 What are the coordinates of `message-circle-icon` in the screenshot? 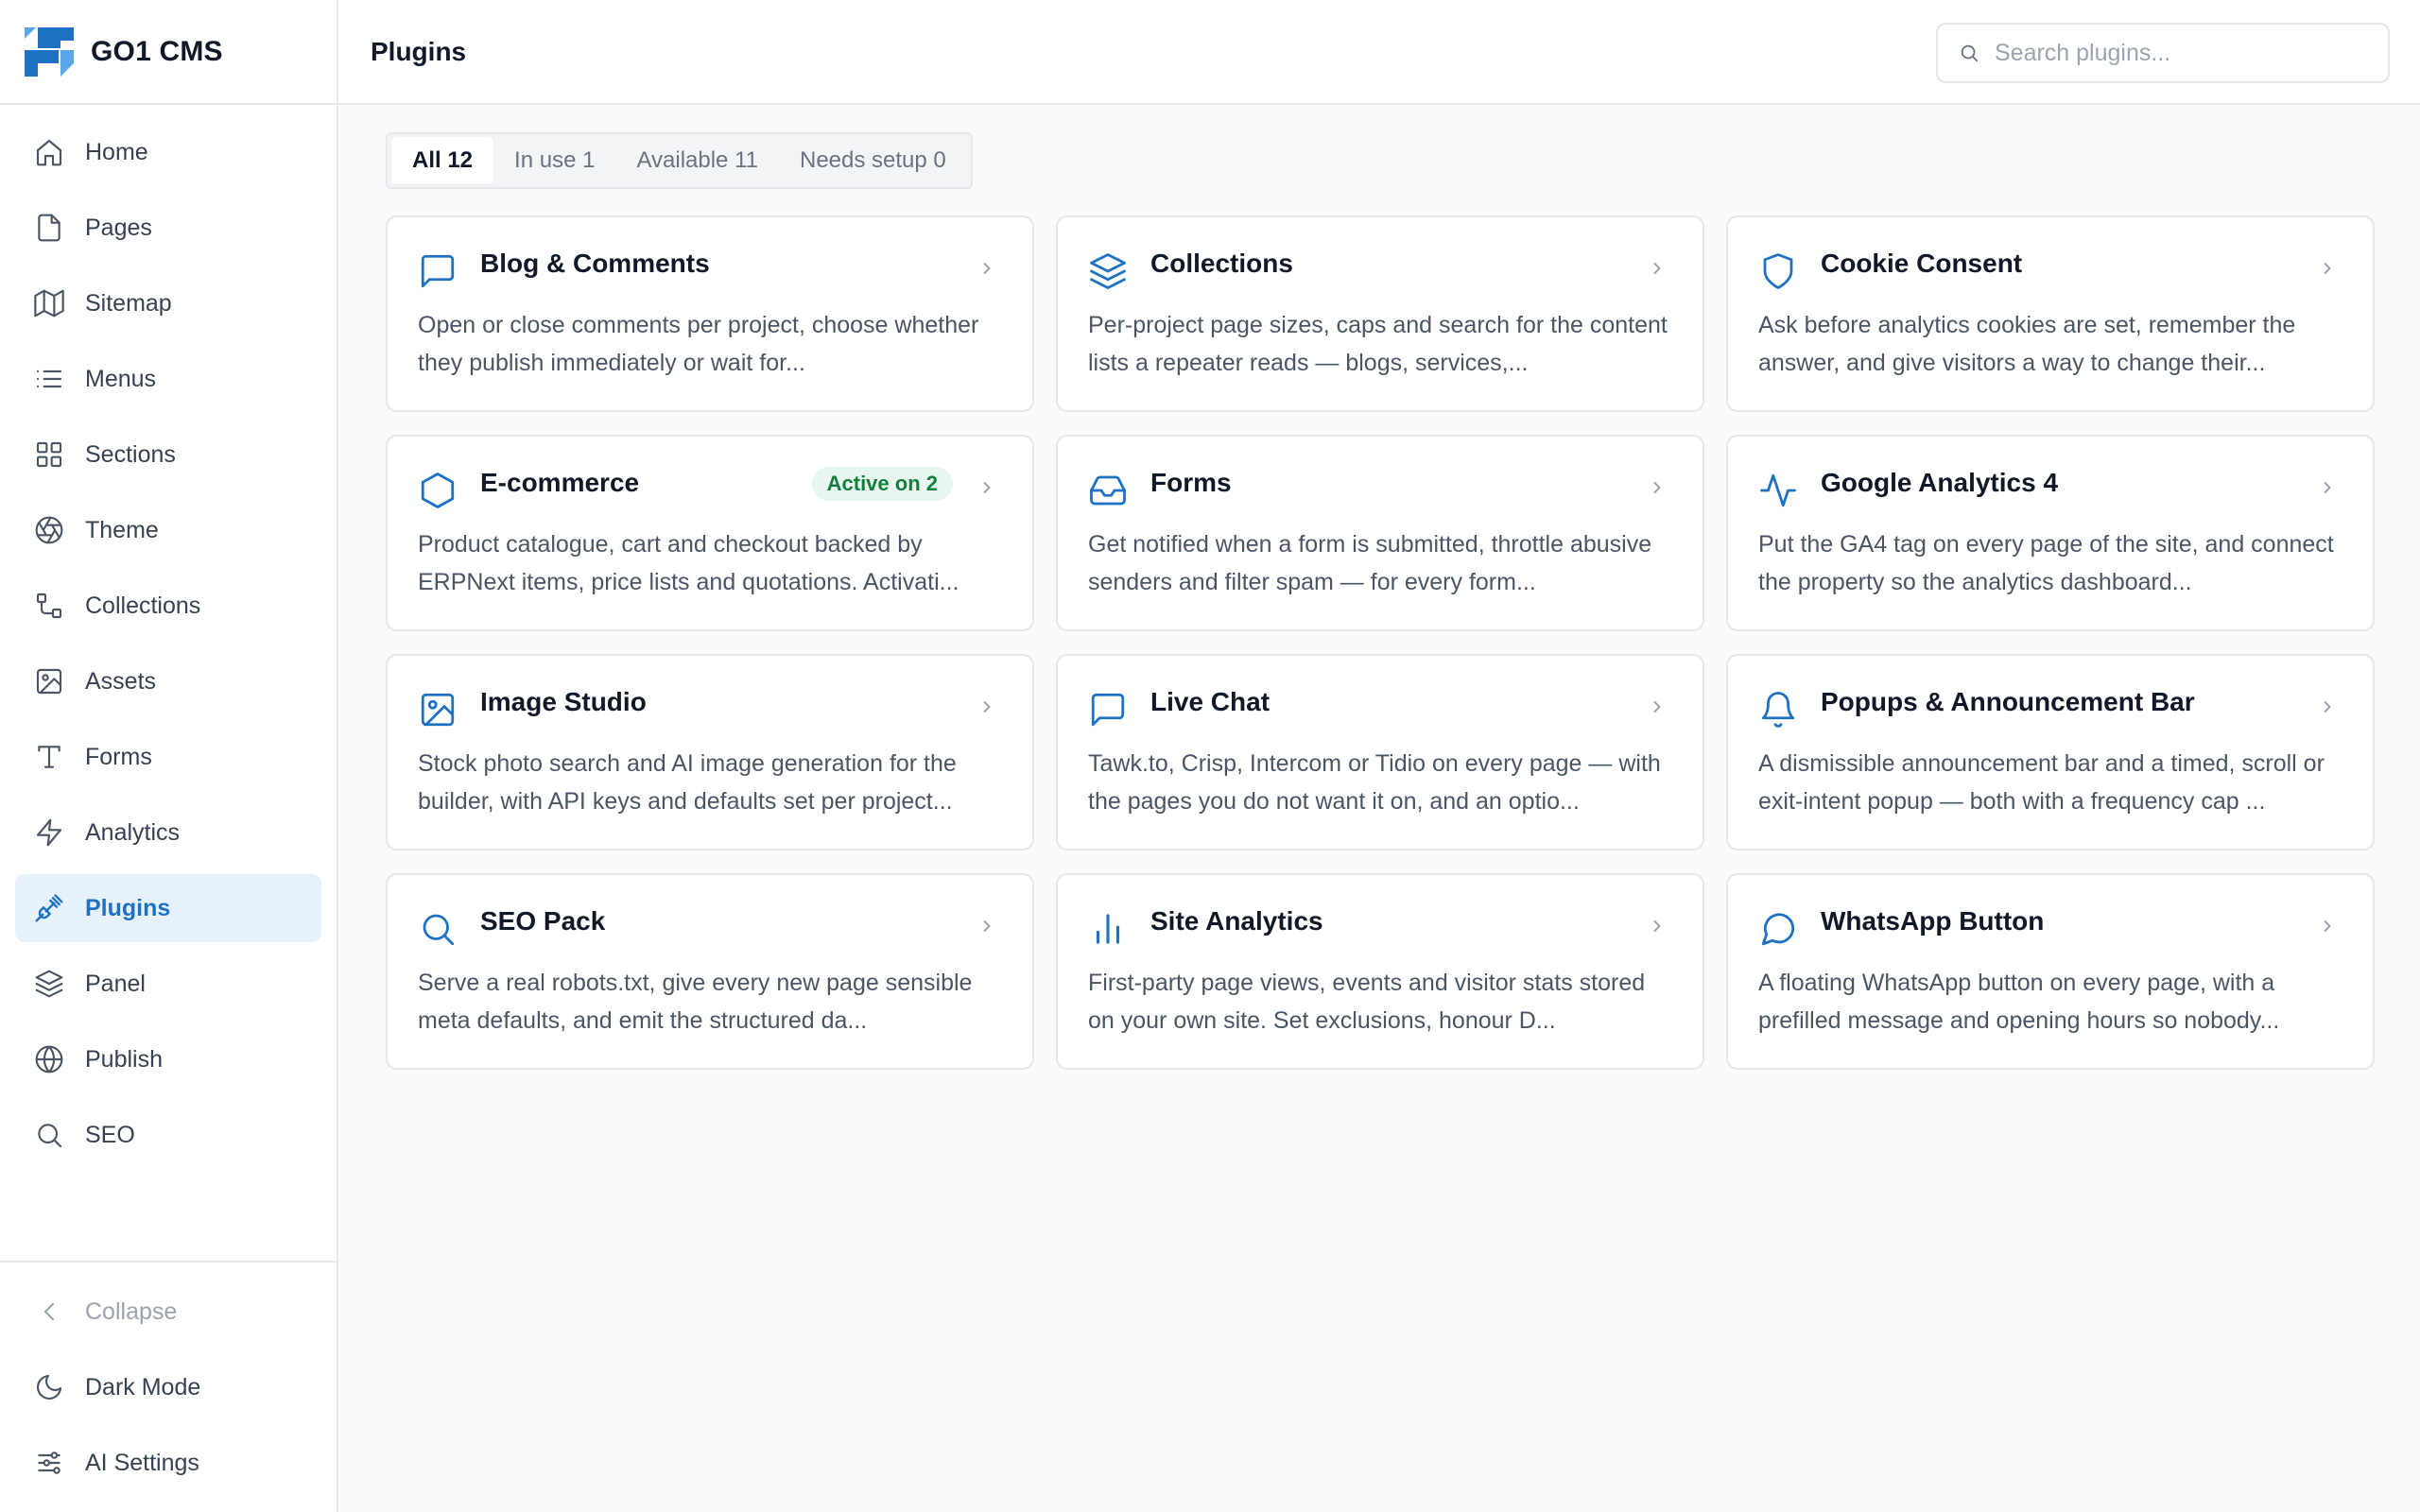 It's located at (1778, 929).